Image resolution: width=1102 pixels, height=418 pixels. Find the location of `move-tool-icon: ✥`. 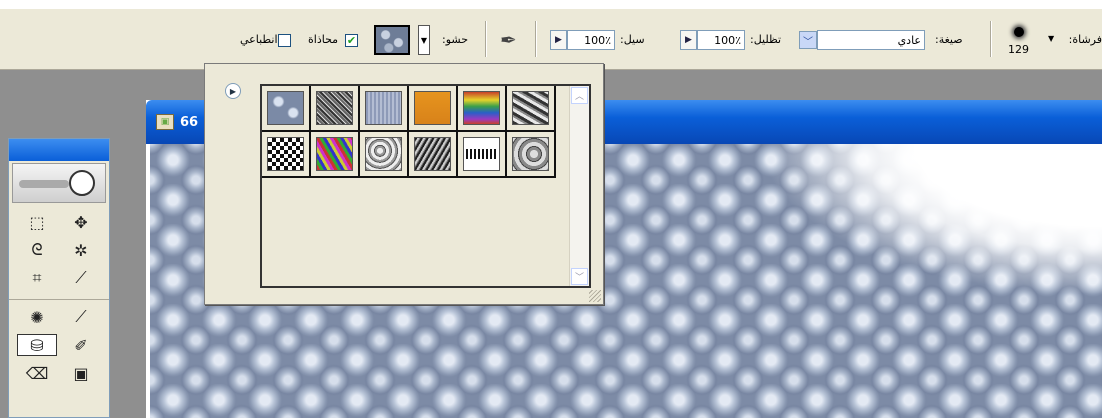

move-tool-icon: ✥ is located at coordinates (81, 222).